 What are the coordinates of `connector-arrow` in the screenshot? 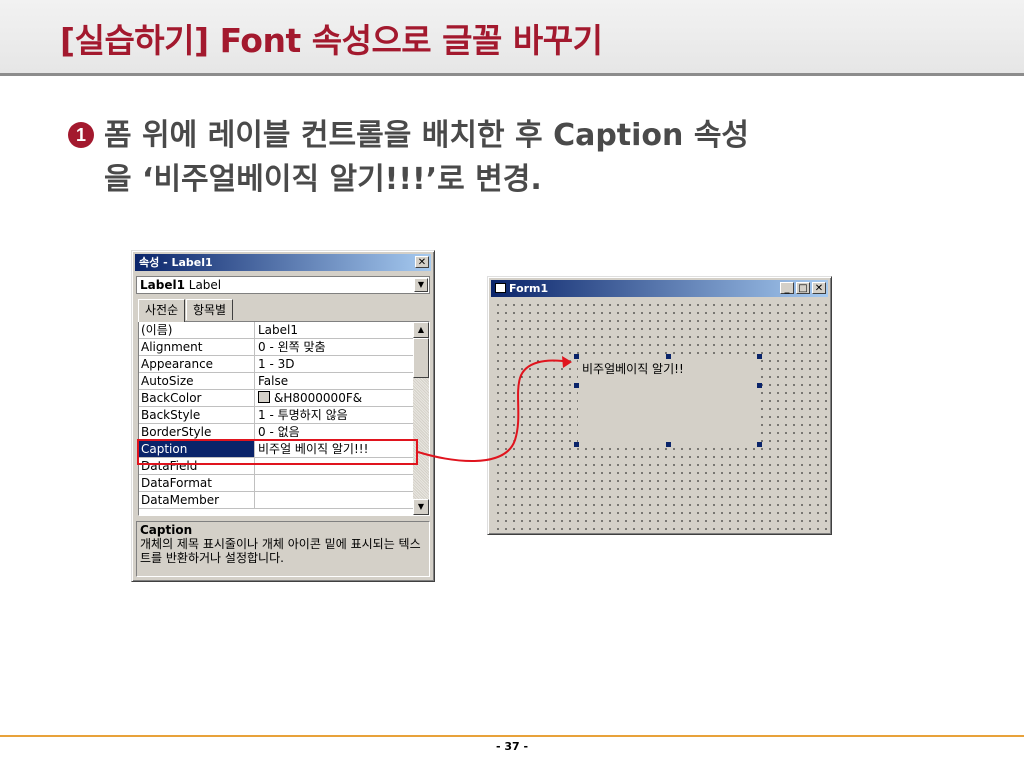 It's located at (494, 409).